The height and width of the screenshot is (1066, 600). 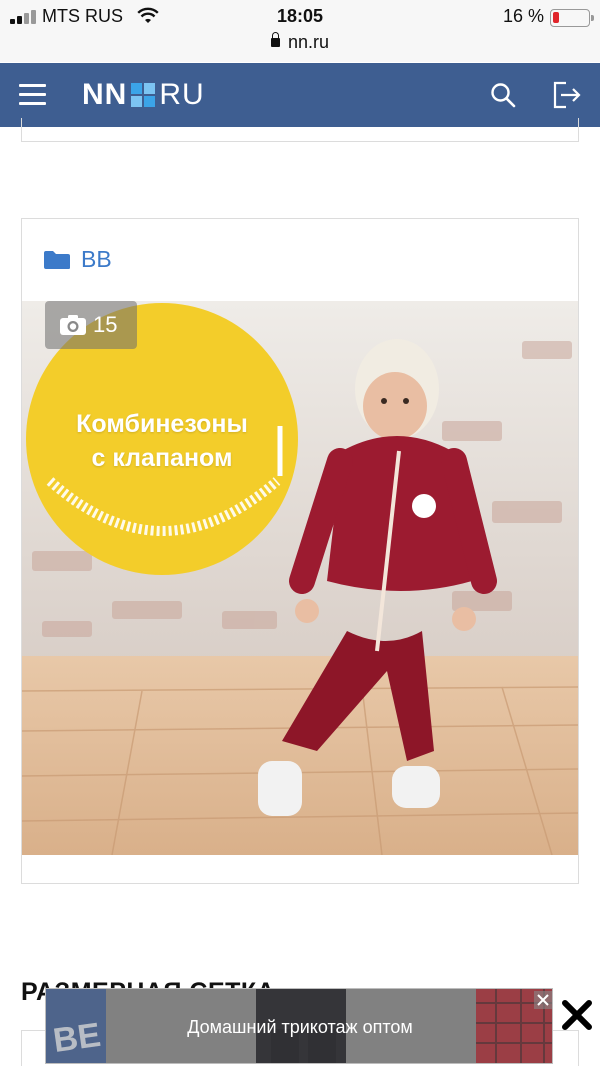 What do you see at coordinates (73, 325) in the screenshot?
I see `camera-icon` at bounding box center [73, 325].